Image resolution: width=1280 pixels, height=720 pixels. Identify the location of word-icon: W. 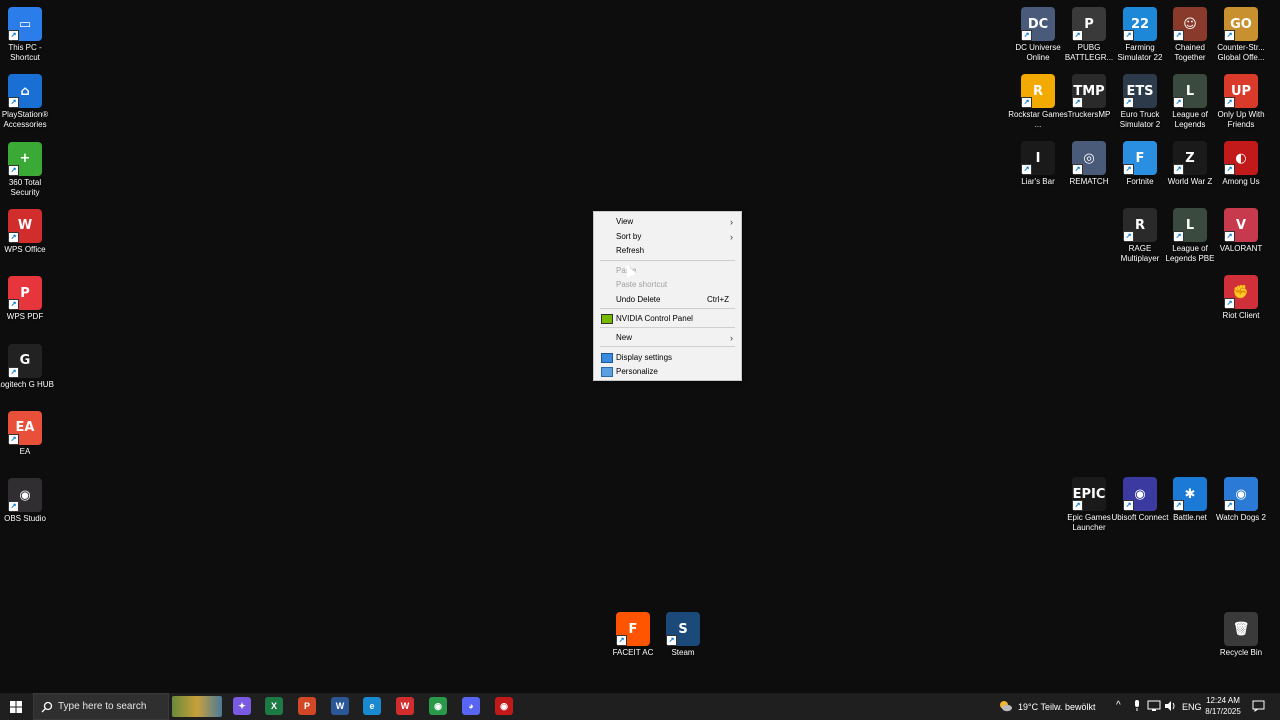
(340, 706).